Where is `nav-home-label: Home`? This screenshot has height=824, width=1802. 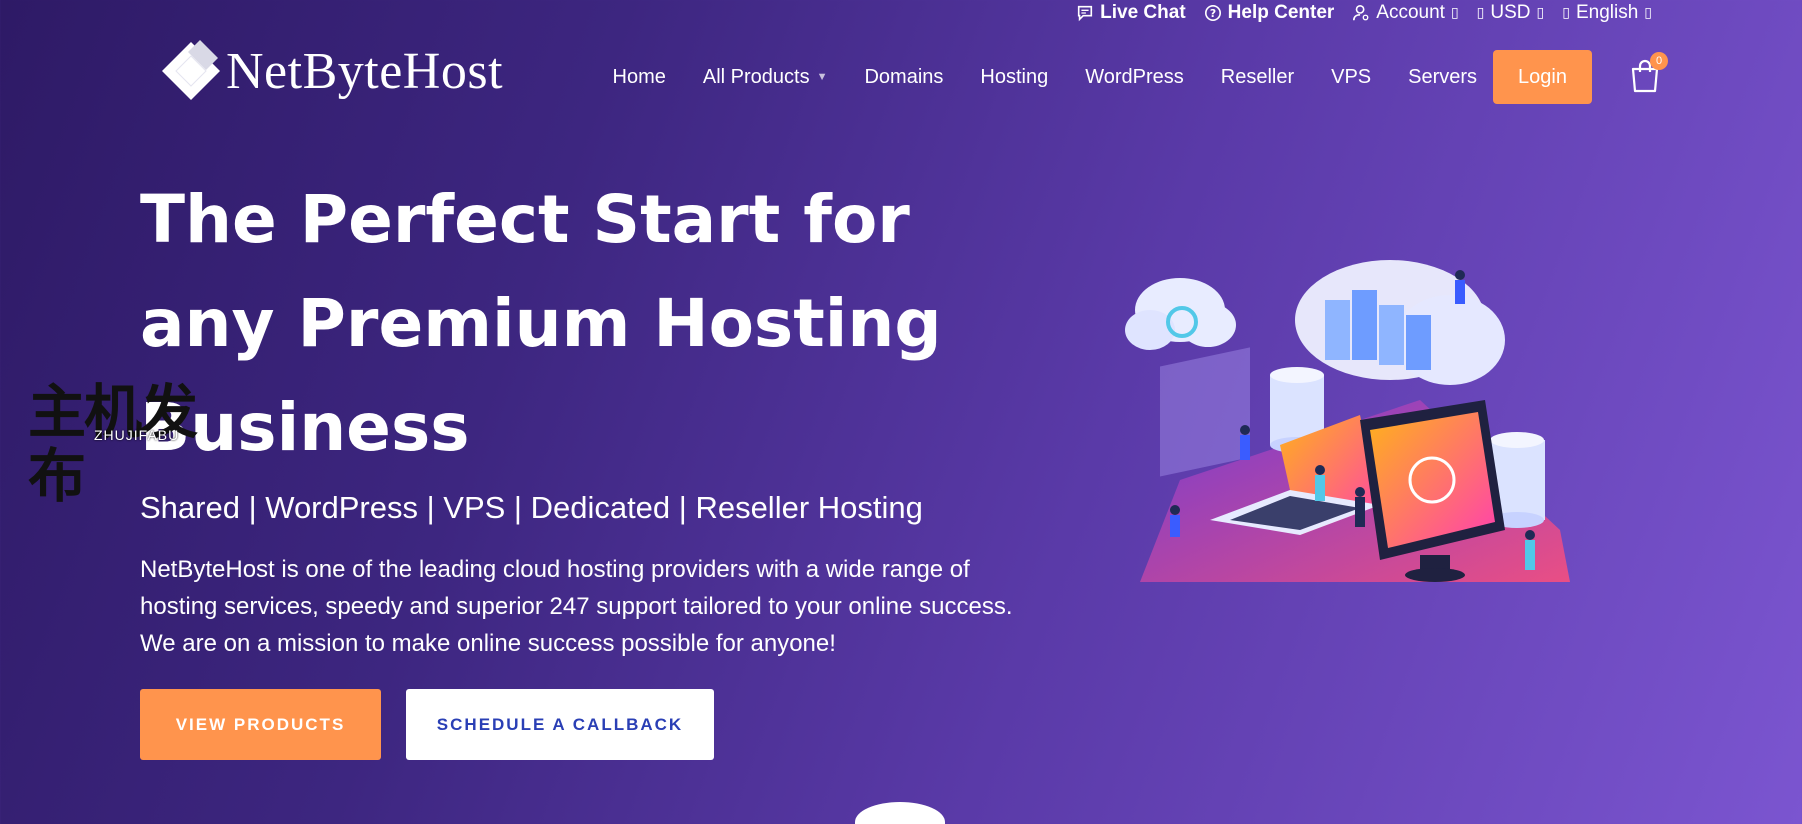
nav-home-label: Home is located at coordinates (639, 76).